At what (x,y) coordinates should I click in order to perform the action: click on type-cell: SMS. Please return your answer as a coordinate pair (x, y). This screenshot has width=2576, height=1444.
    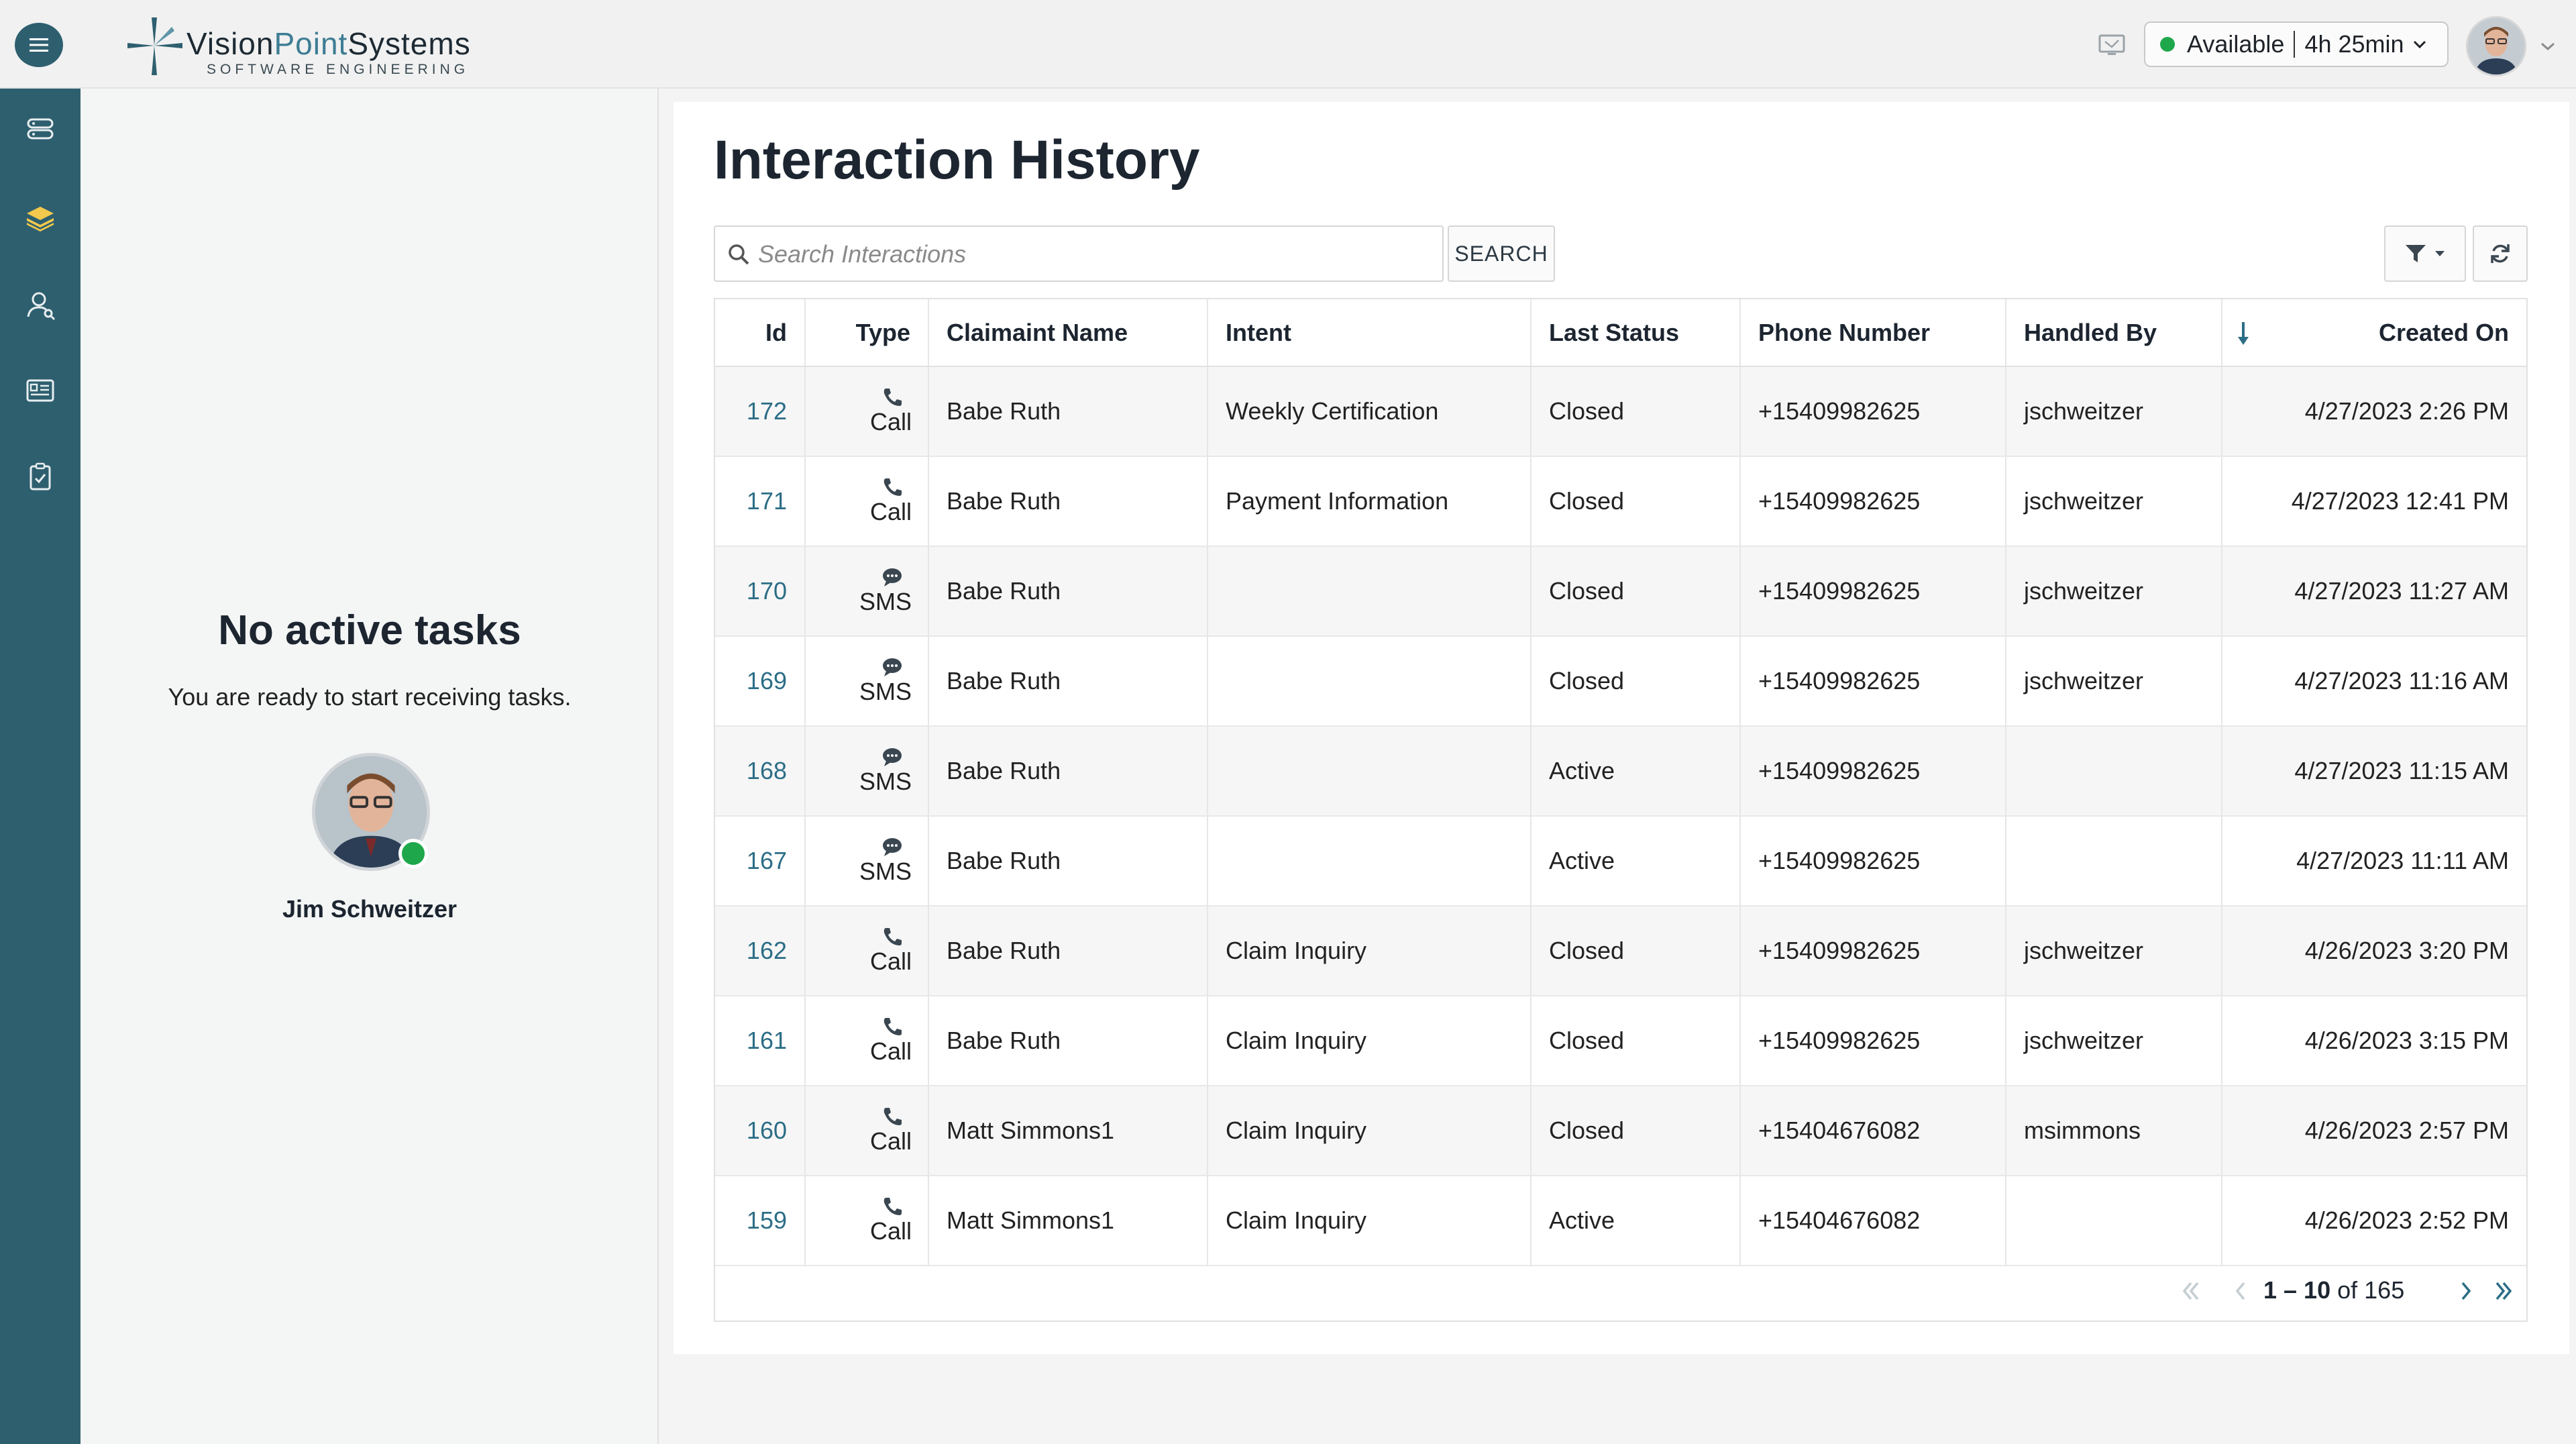
    Looking at the image, I should click on (867, 681).